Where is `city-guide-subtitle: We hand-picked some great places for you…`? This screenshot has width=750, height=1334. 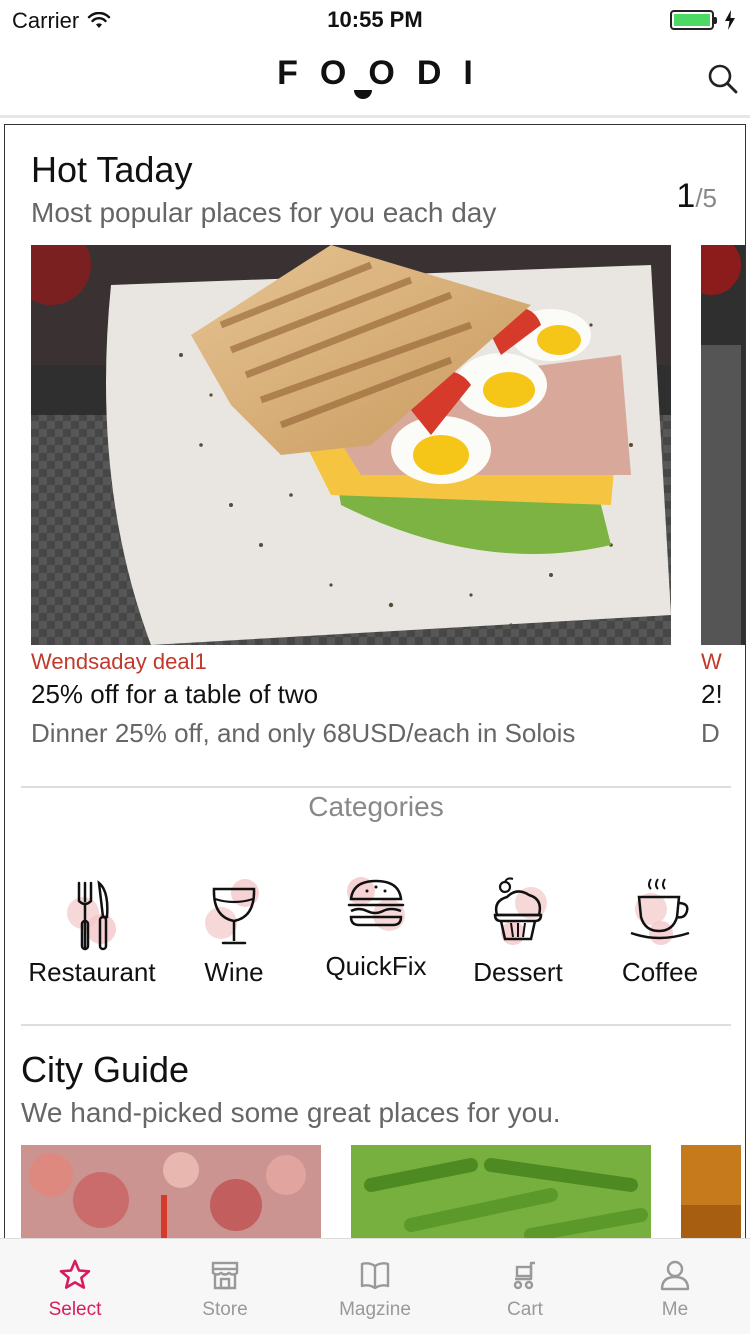 city-guide-subtitle: We hand-picked some great places for you… is located at coordinates (291, 1112).